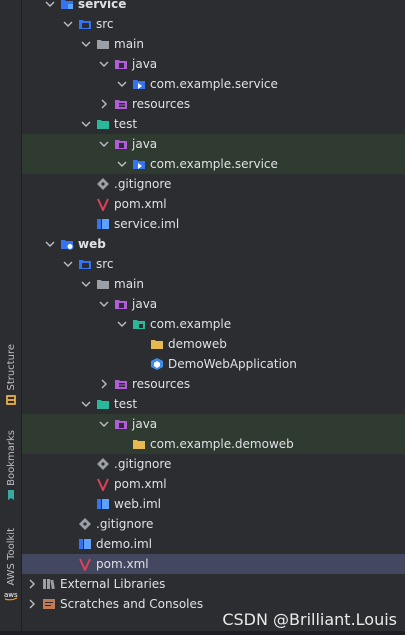  What do you see at coordinates (213, 7) in the screenshot?
I see `tree-row: service` at bounding box center [213, 7].